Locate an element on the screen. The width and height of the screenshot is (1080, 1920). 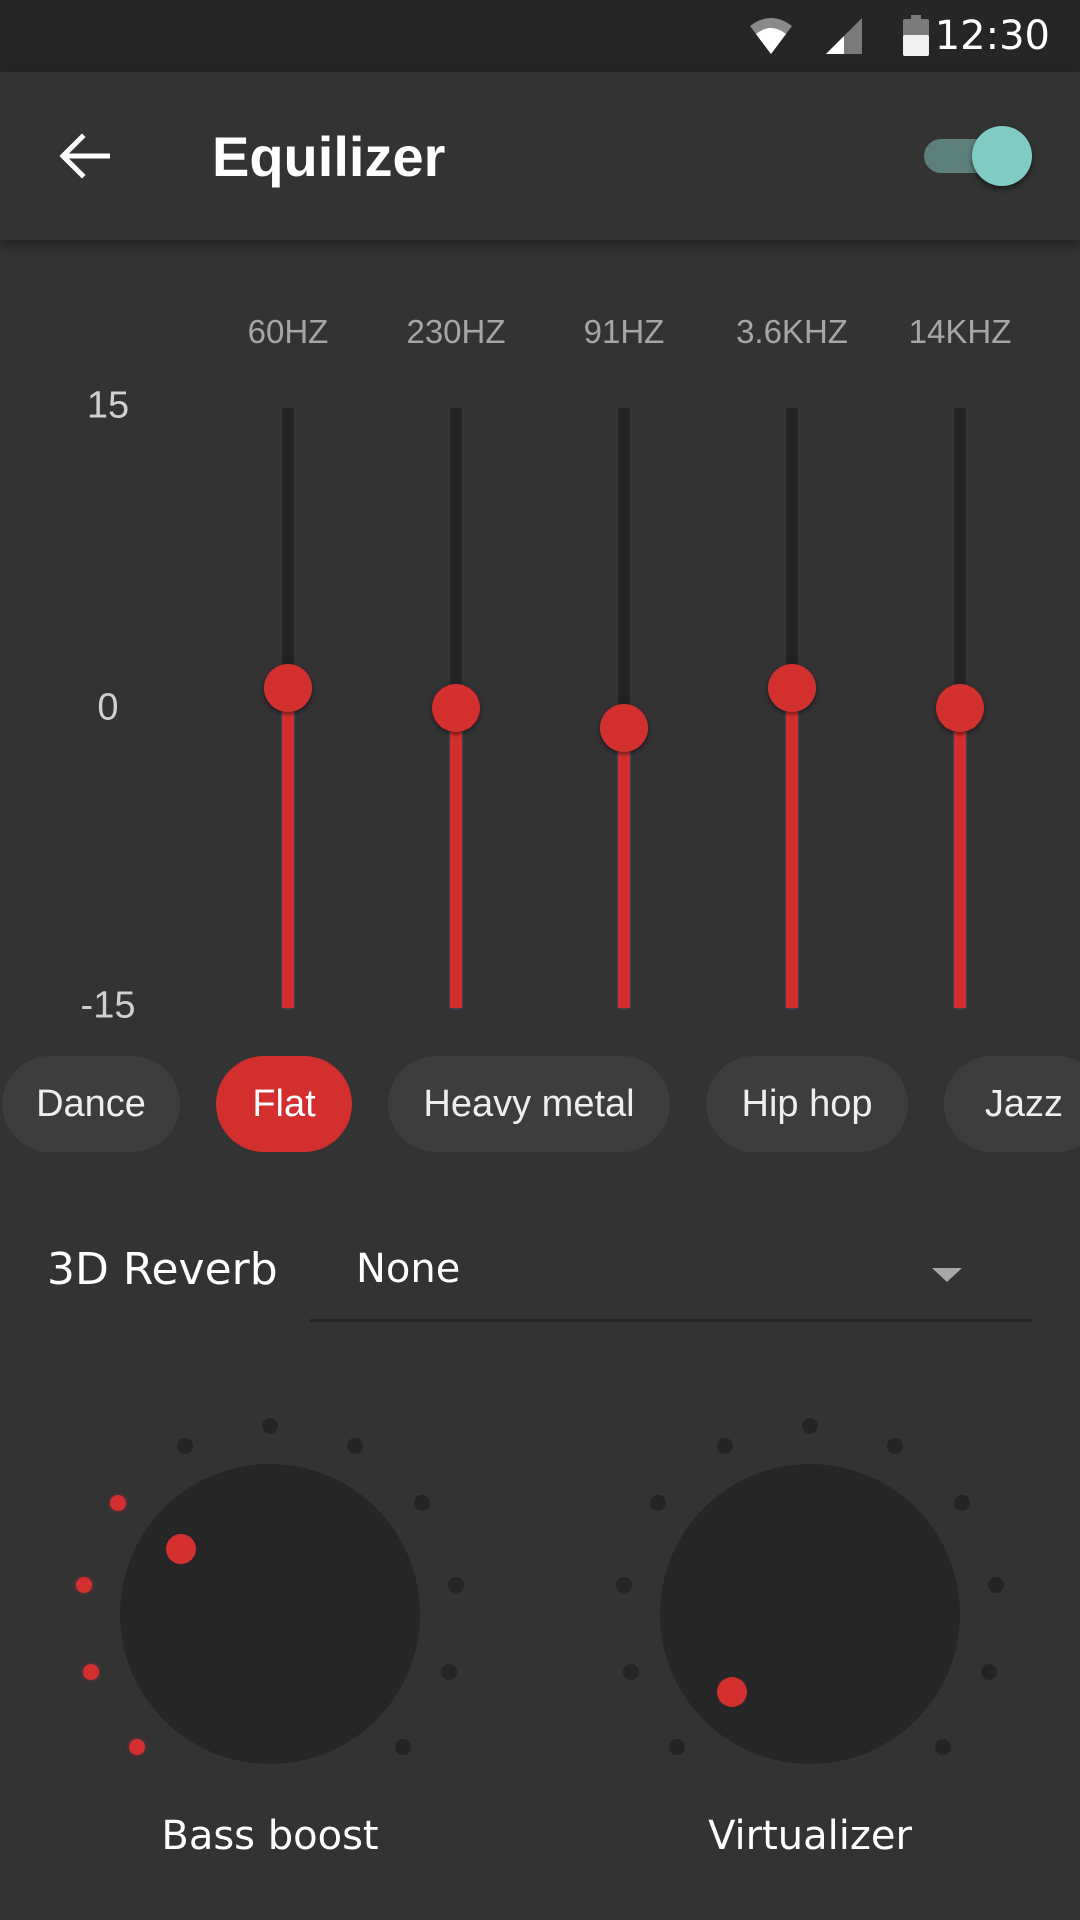
toggle-knob is located at coordinates (1002, 156).